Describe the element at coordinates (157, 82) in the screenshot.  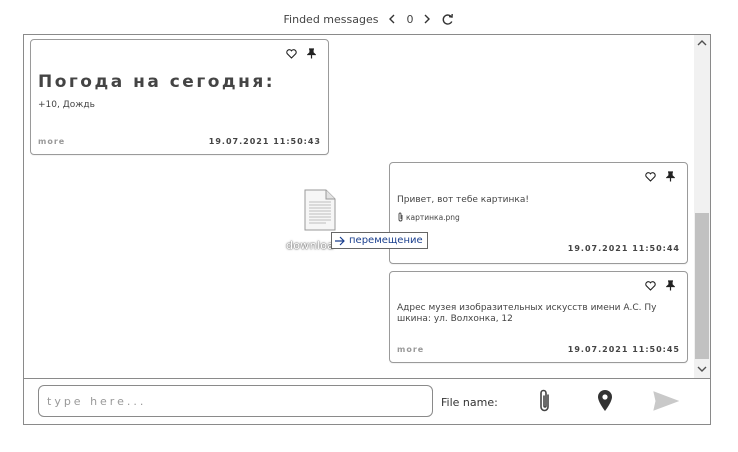
I see `message-title: Погода на сегодня:` at that location.